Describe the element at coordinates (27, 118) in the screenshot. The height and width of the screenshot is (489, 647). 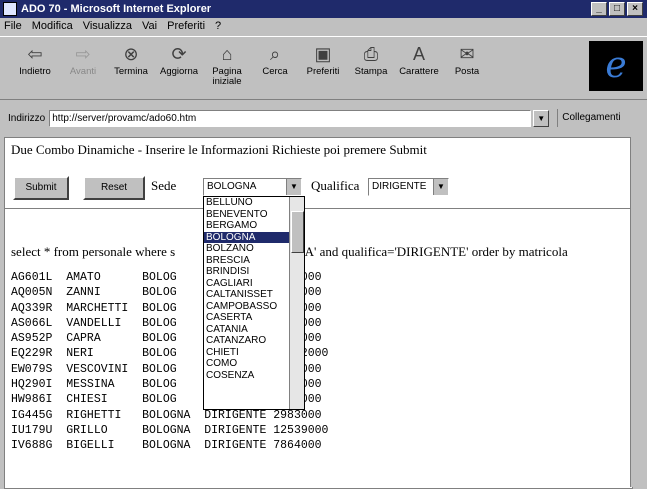
I see `address-label: Indirizzo` at that location.